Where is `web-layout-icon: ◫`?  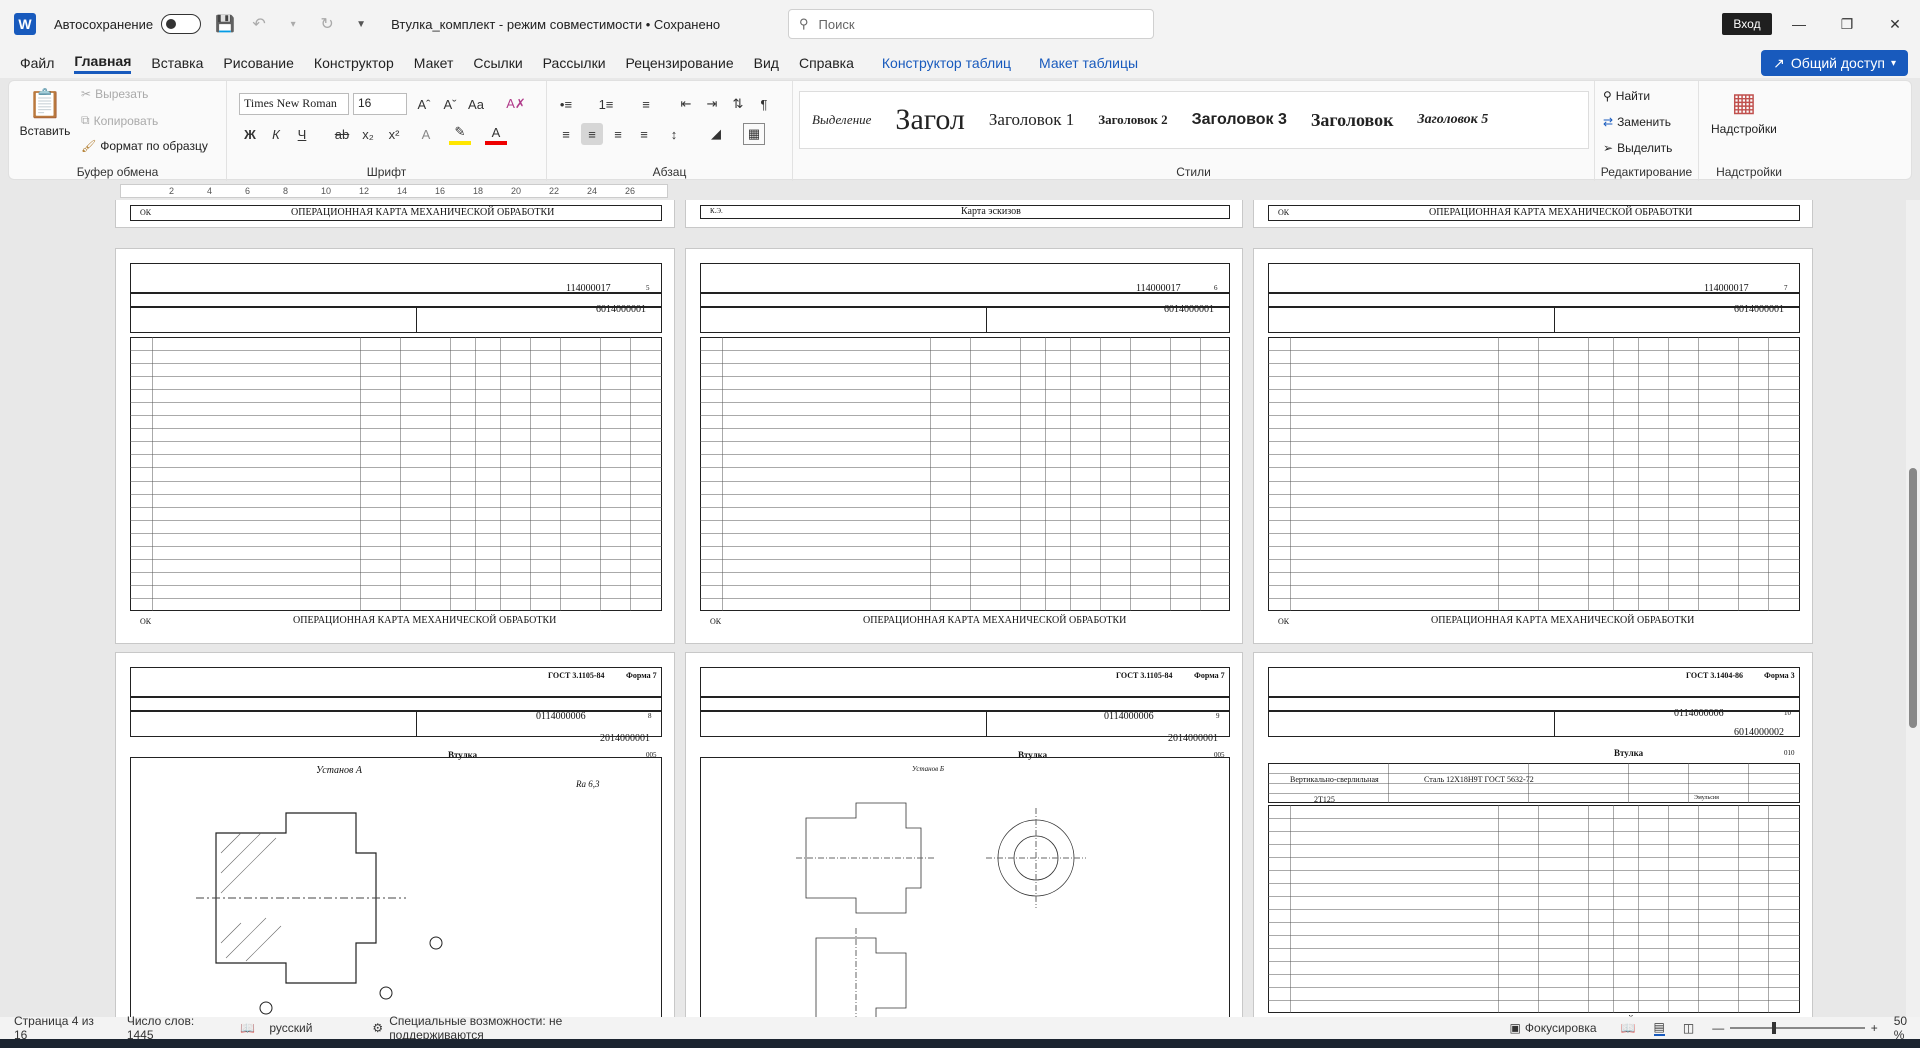
web-layout-icon: ◫ is located at coordinates (1688, 1028).